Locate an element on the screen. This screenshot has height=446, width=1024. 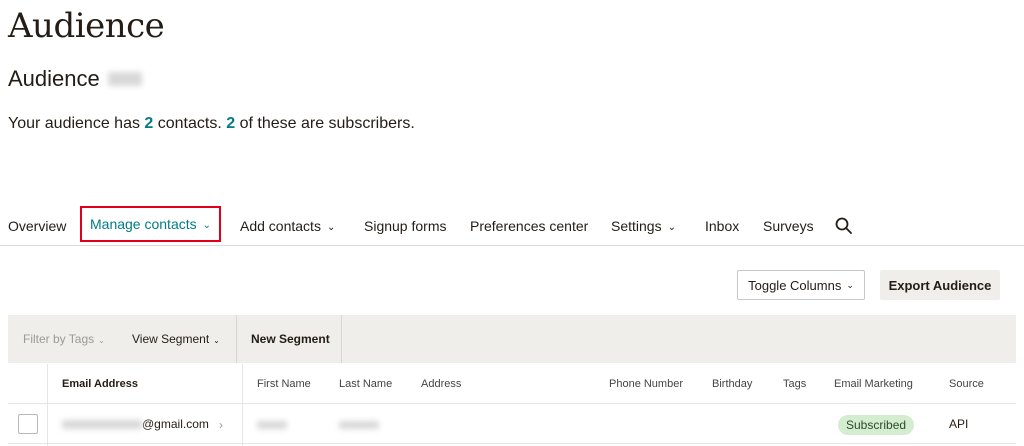
redacted-audience-suffix is located at coordinates (124, 79).